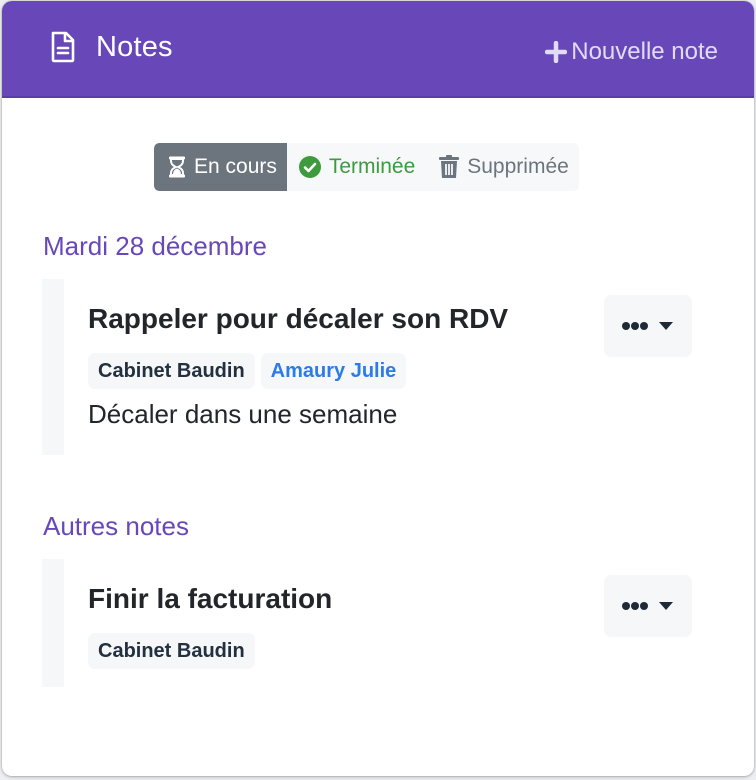 This screenshot has height=780, width=756. What do you see at coordinates (235, 166) in the screenshot?
I see `filter-en-cours-label: En cours` at bounding box center [235, 166].